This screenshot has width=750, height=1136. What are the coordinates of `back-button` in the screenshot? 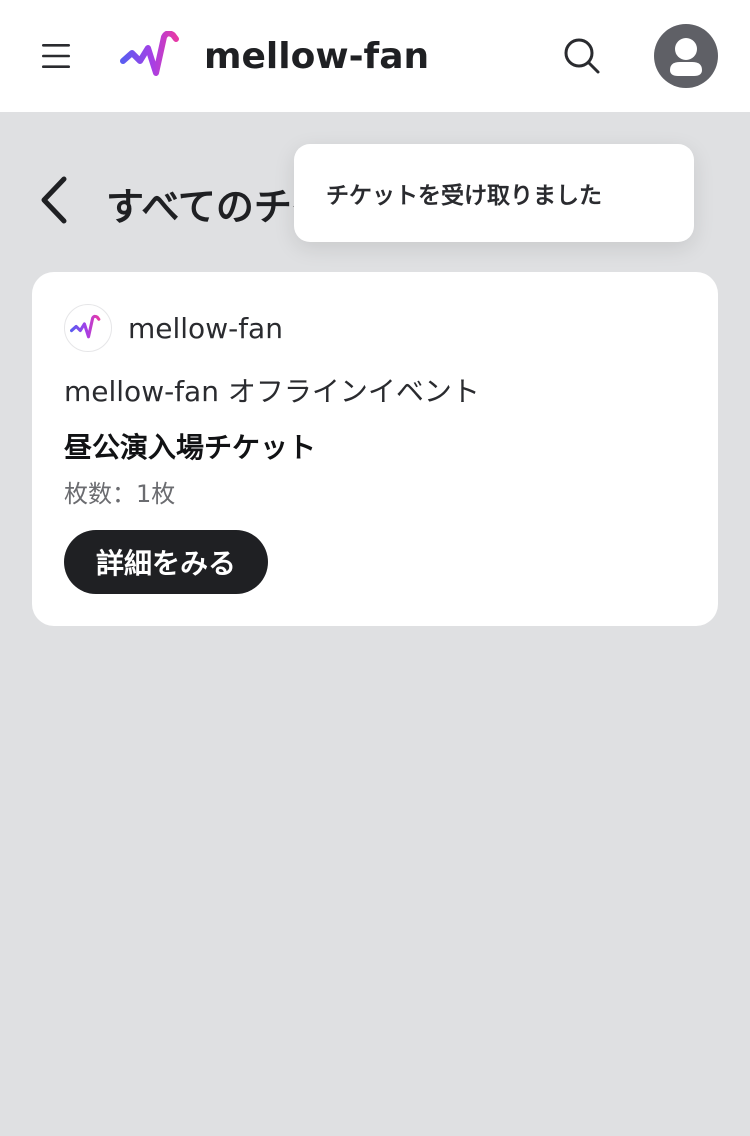 It's located at (54, 200).